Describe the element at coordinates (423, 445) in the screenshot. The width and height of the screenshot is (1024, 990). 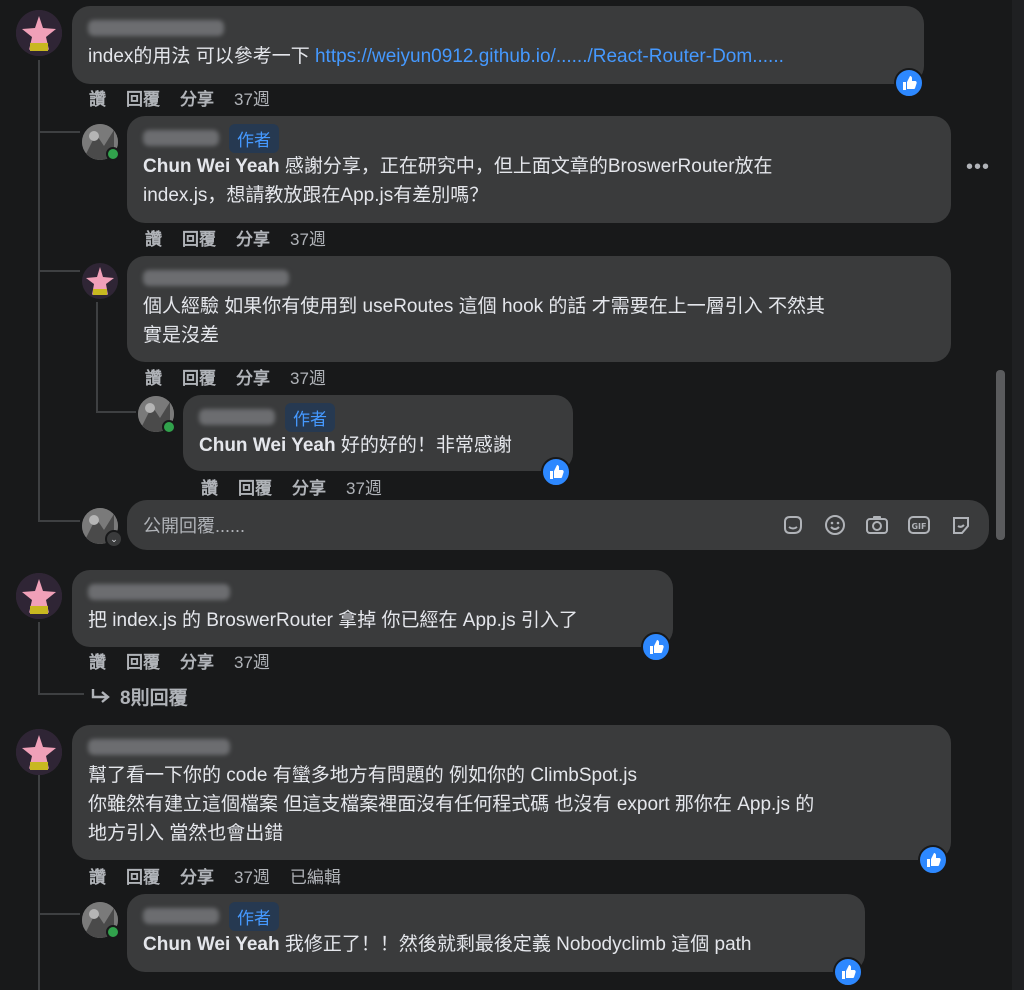
I see `reply-body: 好的好的！非常感謝` at that location.